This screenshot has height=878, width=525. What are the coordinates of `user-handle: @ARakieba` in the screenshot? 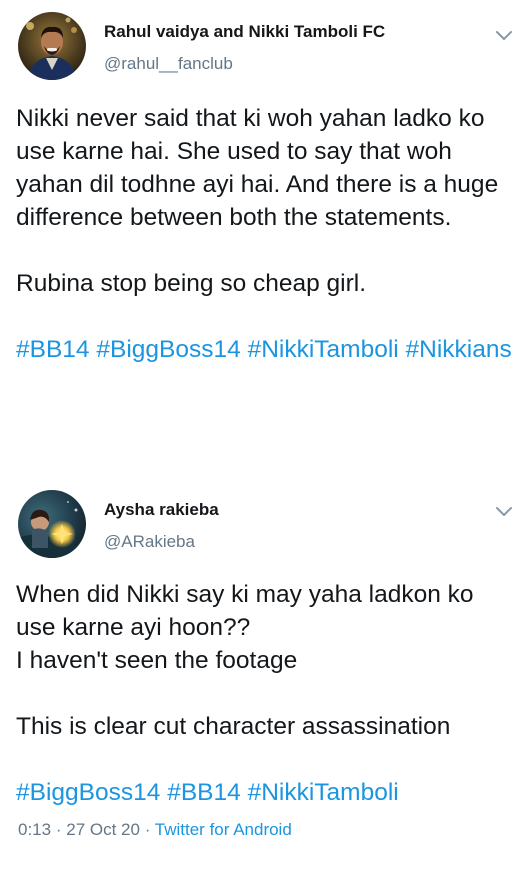 It's located at (149, 542).